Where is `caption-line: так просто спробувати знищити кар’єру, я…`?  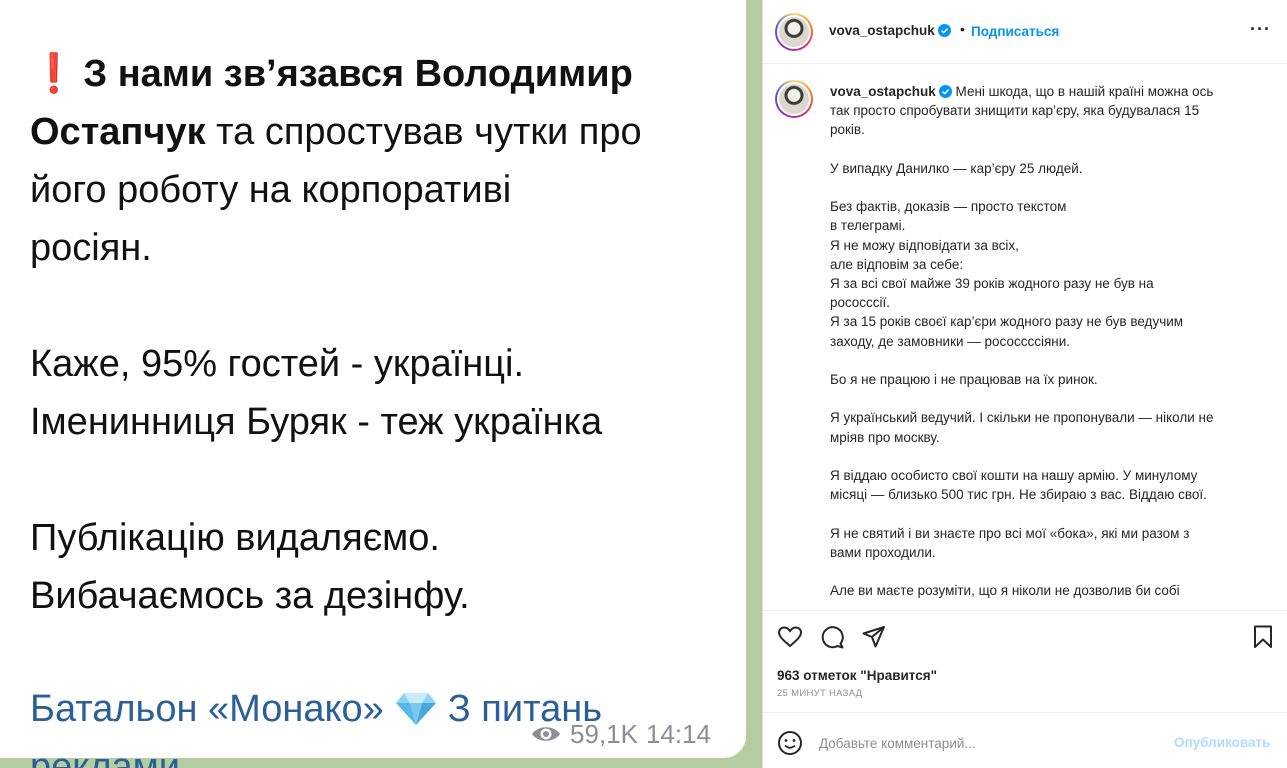
caption-line: так просто спробувати знищити кар’єру, я… is located at coordinates (1015, 111).